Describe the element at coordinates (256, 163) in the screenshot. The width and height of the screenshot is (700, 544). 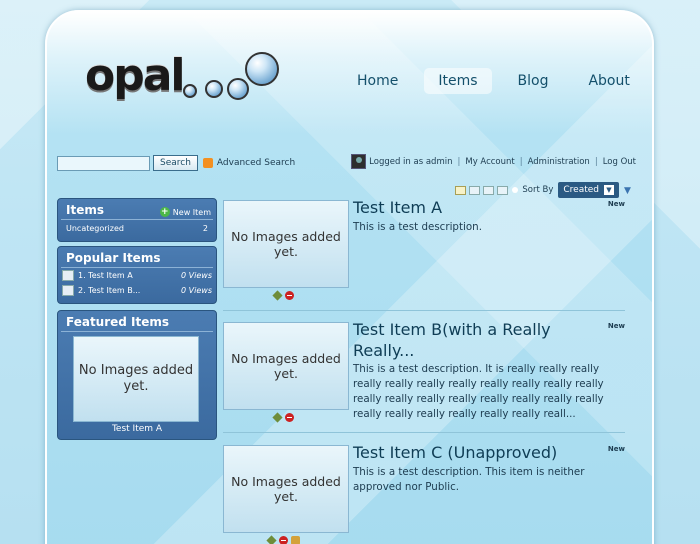
I see `advanced-search-link: Advanced Search` at that location.